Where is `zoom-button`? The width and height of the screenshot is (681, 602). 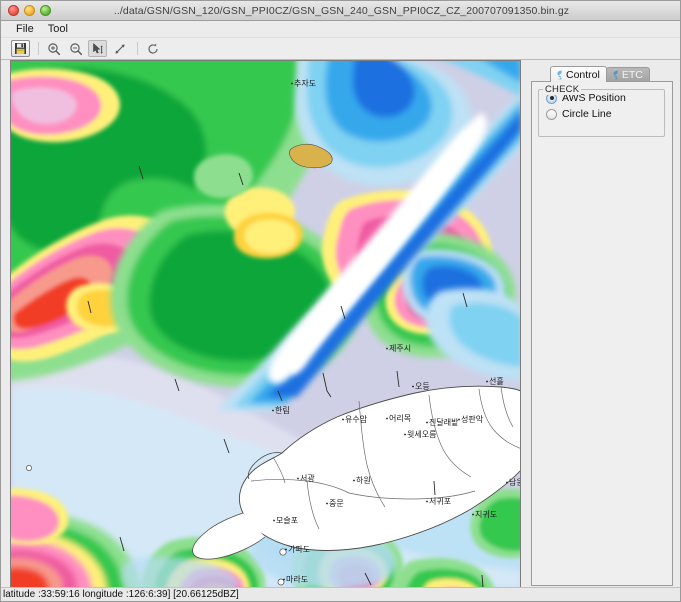
zoom-button is located at coordinates (45, 10).